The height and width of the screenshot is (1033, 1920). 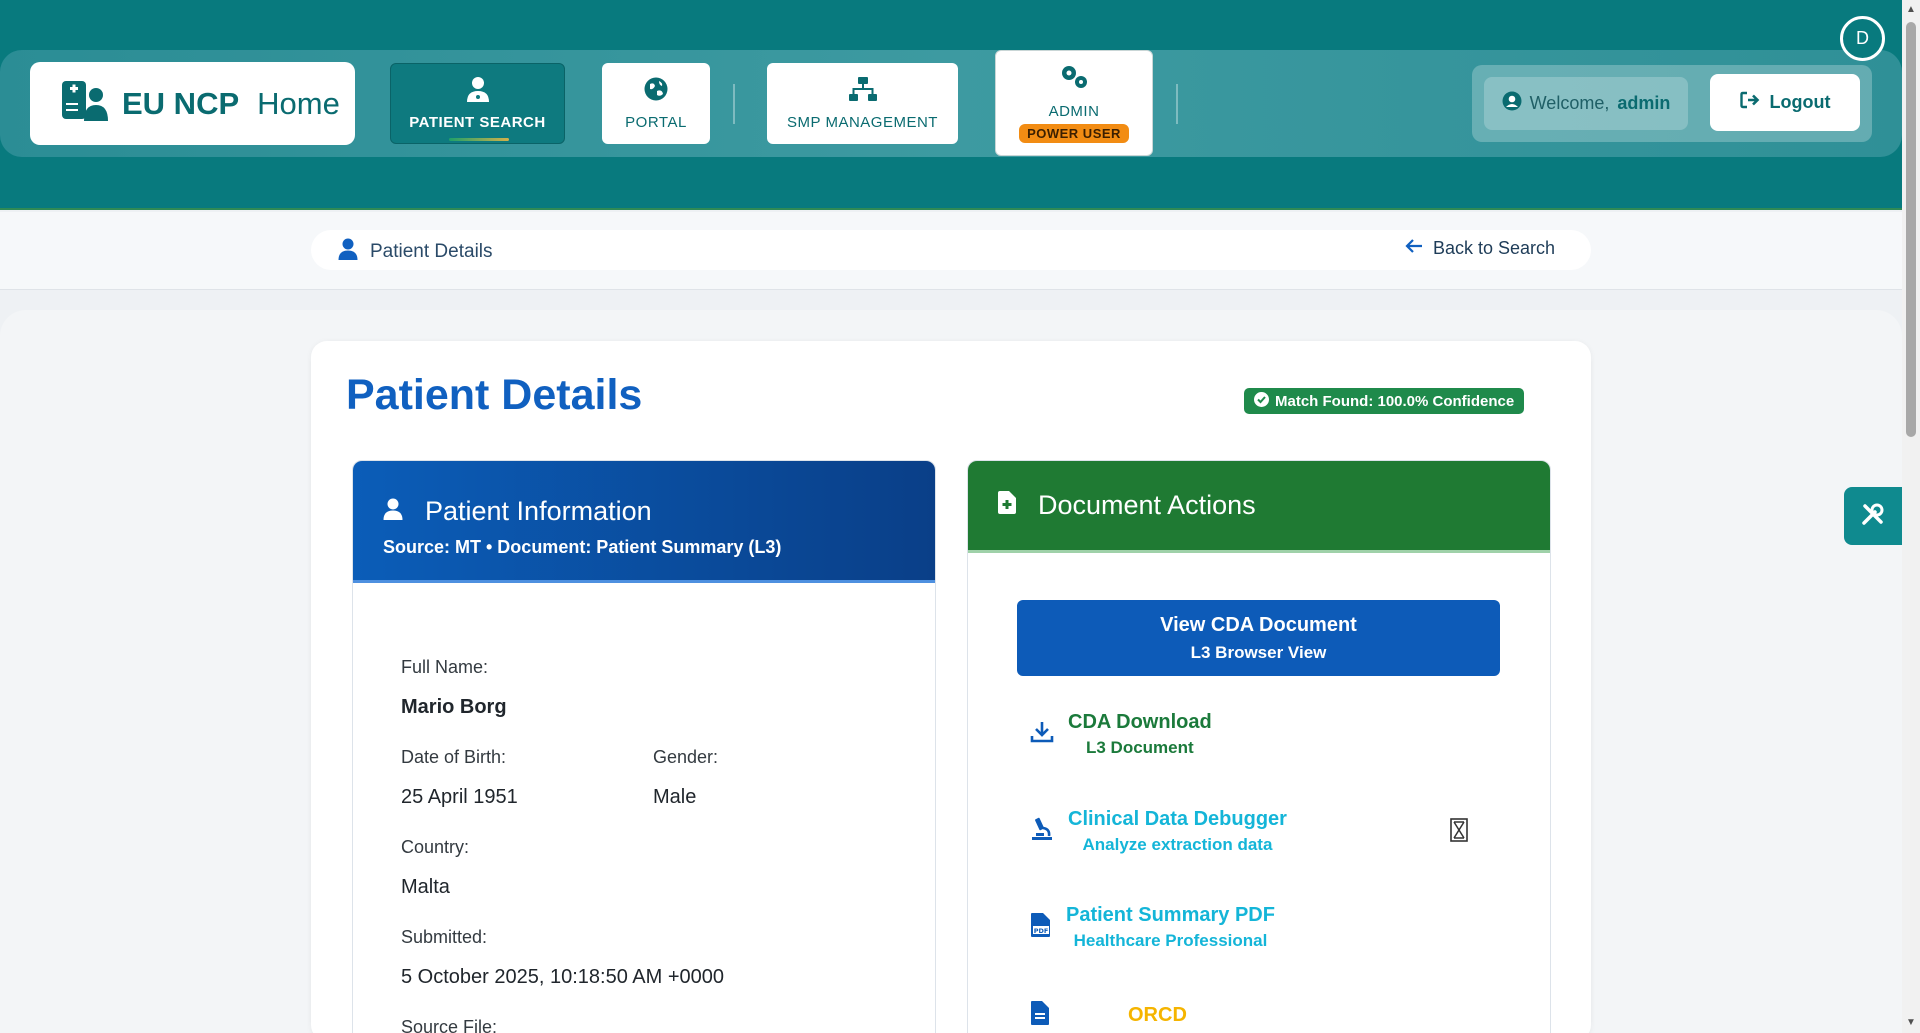 I want to click on nav-patient-search-label: PATIENT SEARCH, so click(x=477, y=122).